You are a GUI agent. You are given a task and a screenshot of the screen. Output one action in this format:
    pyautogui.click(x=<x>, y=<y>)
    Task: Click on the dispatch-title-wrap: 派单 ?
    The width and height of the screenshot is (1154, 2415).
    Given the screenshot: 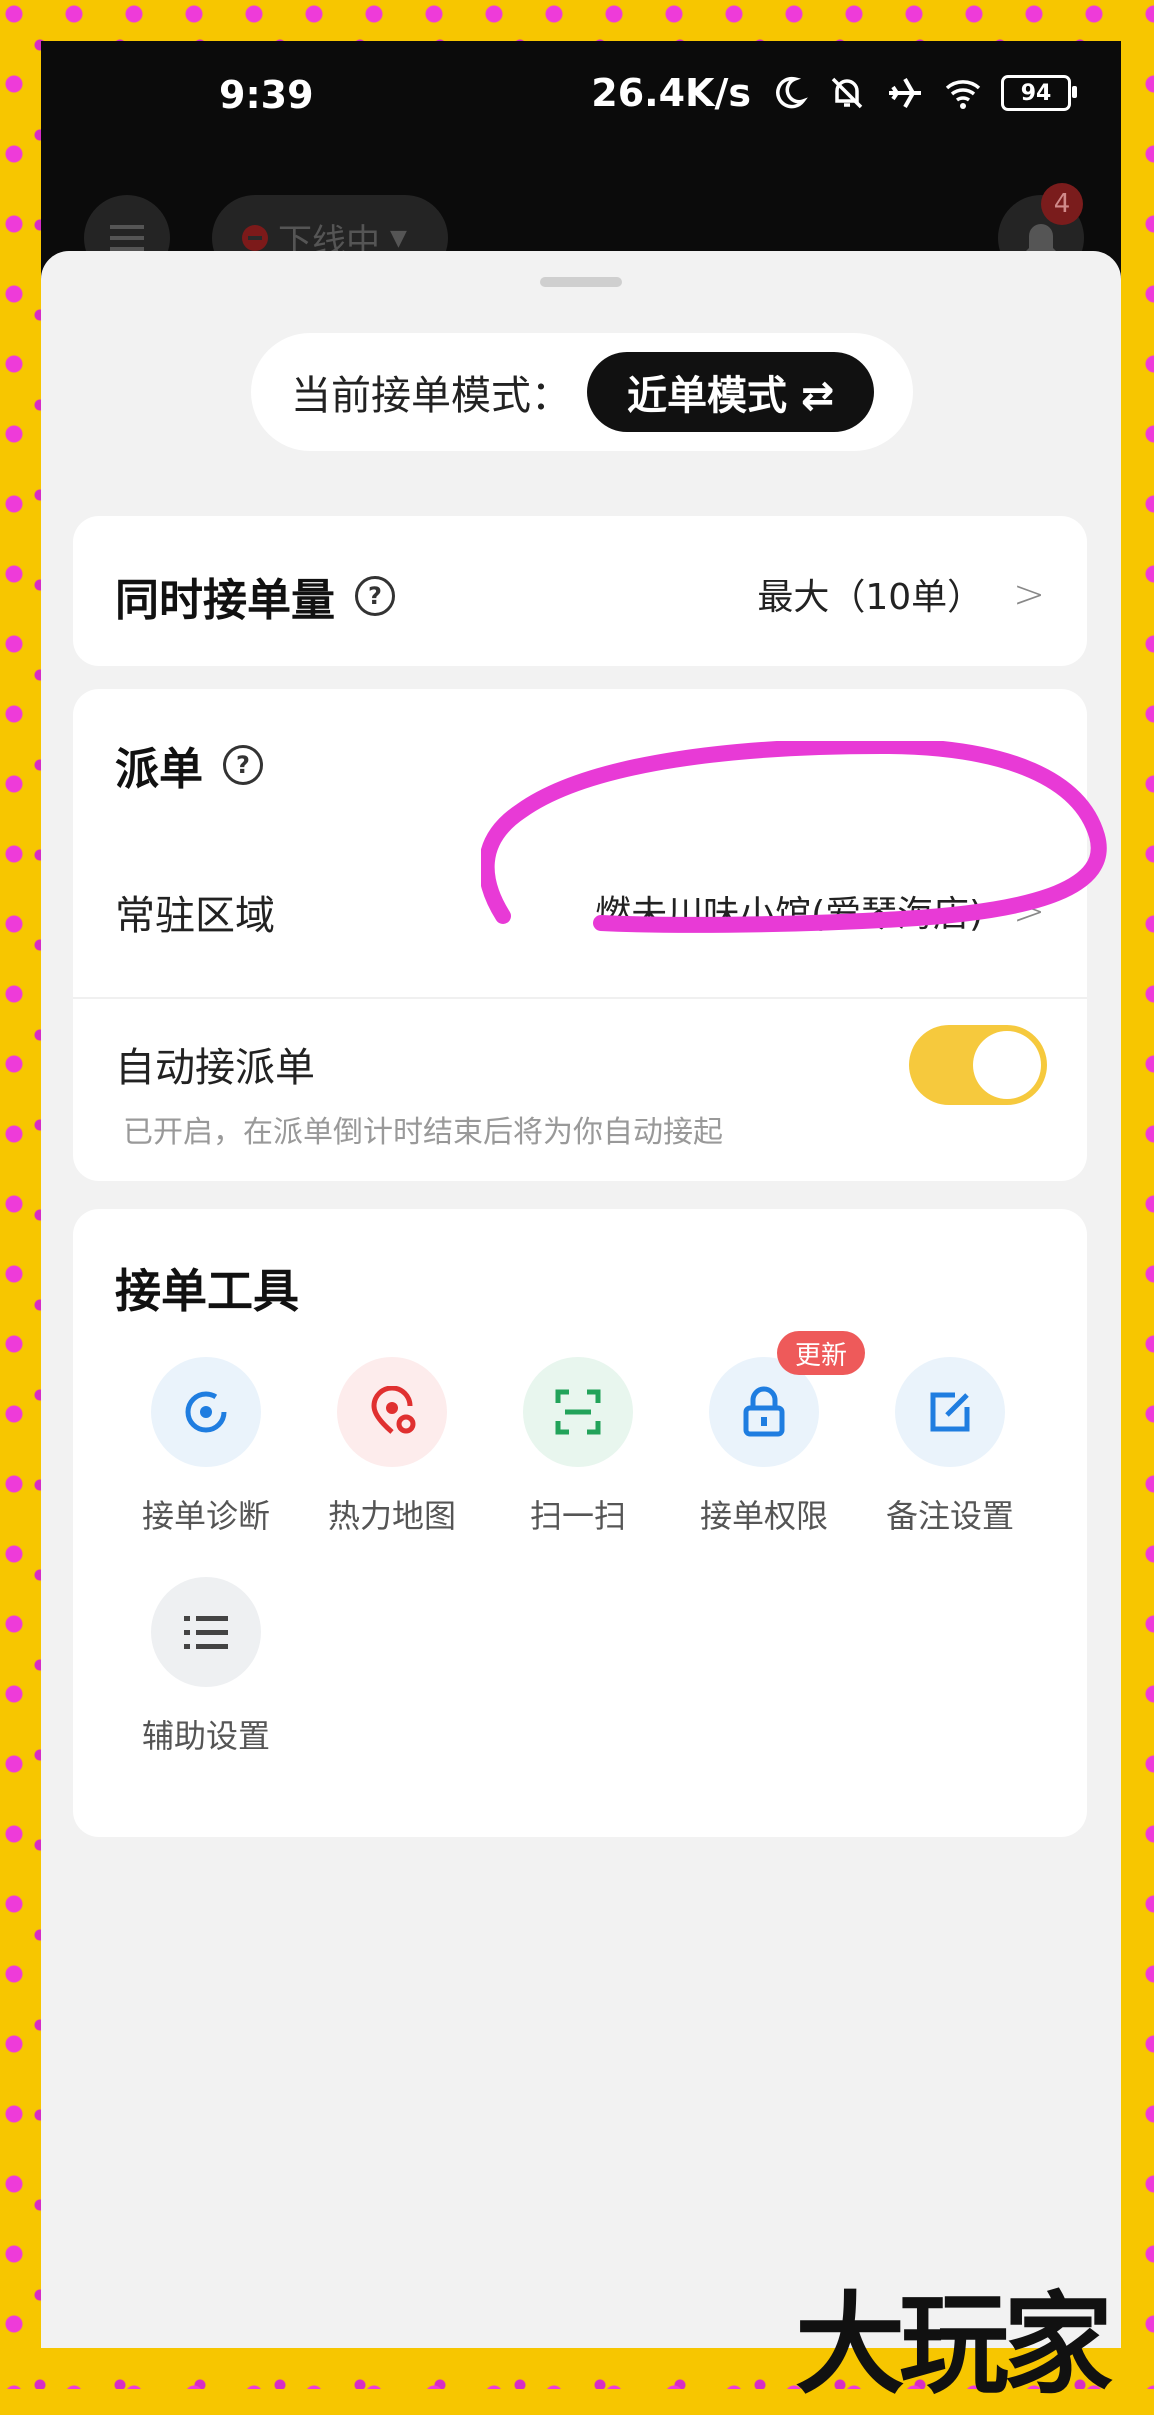 What is the action you would take?
    pyautogui.click(x=189, y=765)
    